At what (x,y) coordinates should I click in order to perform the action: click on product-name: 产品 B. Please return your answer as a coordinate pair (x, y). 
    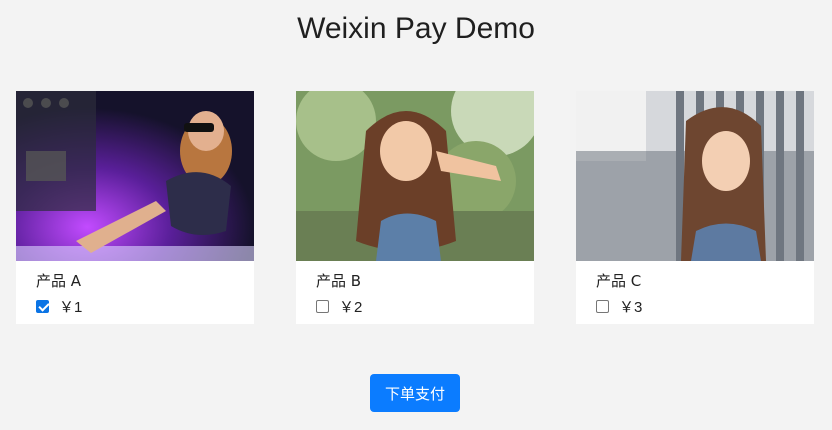
    Looking at the image, I should click on (339, 281).